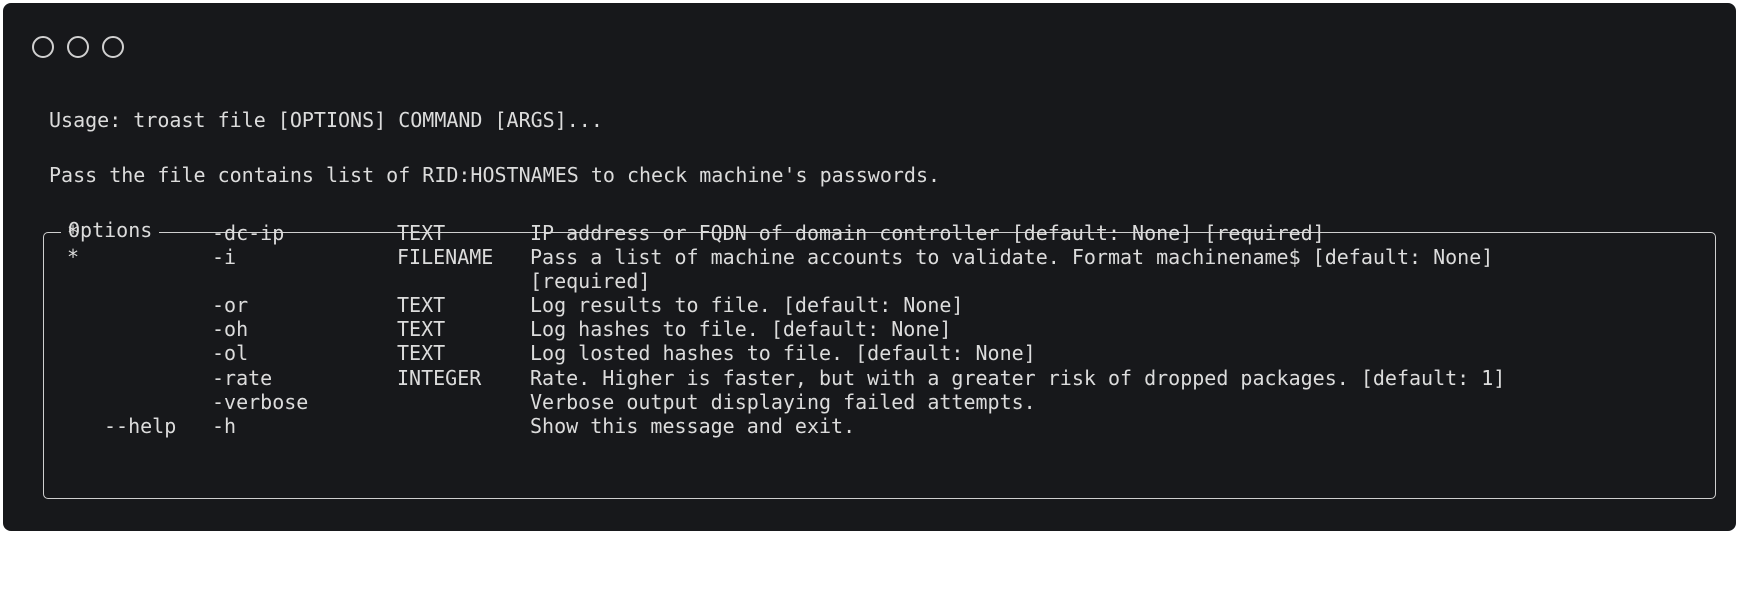 This screenshot has width=1742, height=602. I want to click on option-flag: -h, so click(224, 426).